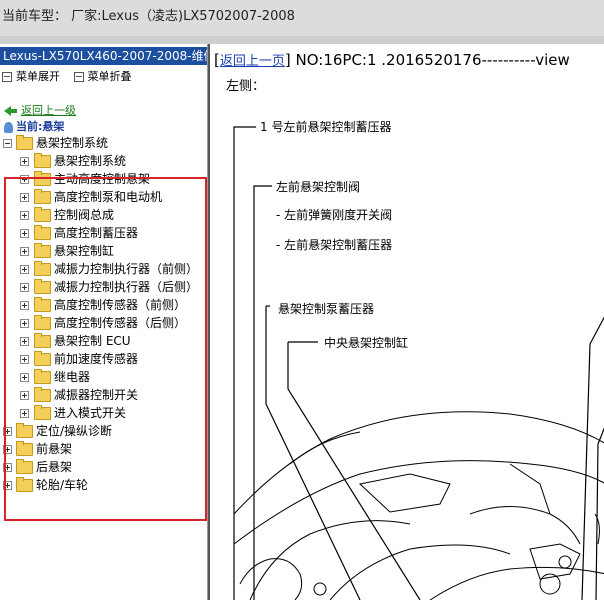 The width and height of the screenshot is (604, 600). Describe the element at coordinates (103, 449) in the screenshot. I see `tree-node-sibling: 前悬架` at that location.